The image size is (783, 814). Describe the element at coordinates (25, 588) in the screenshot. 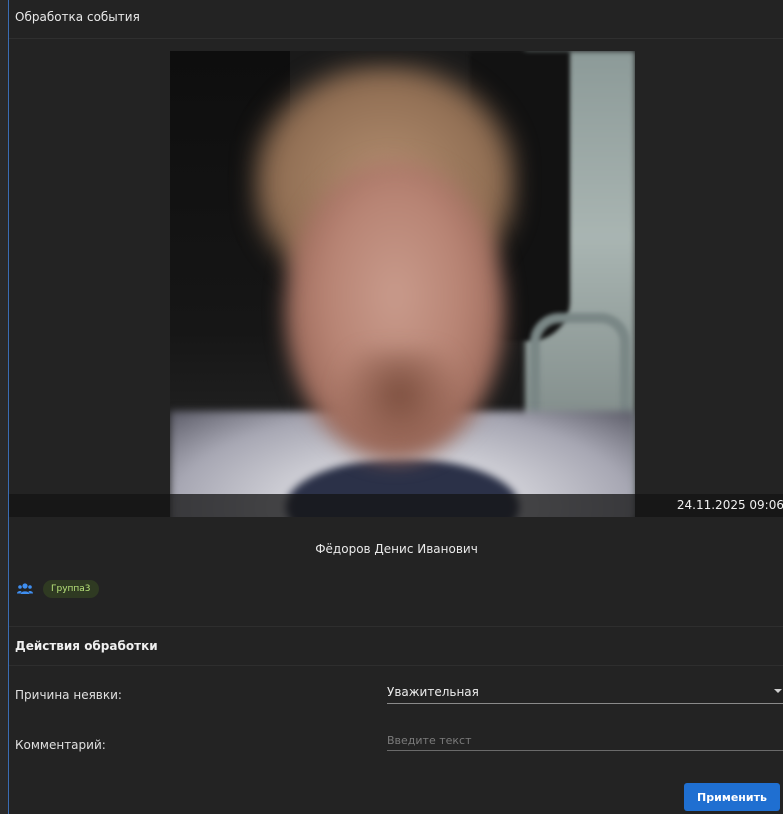

I see `users-icon` at that location.